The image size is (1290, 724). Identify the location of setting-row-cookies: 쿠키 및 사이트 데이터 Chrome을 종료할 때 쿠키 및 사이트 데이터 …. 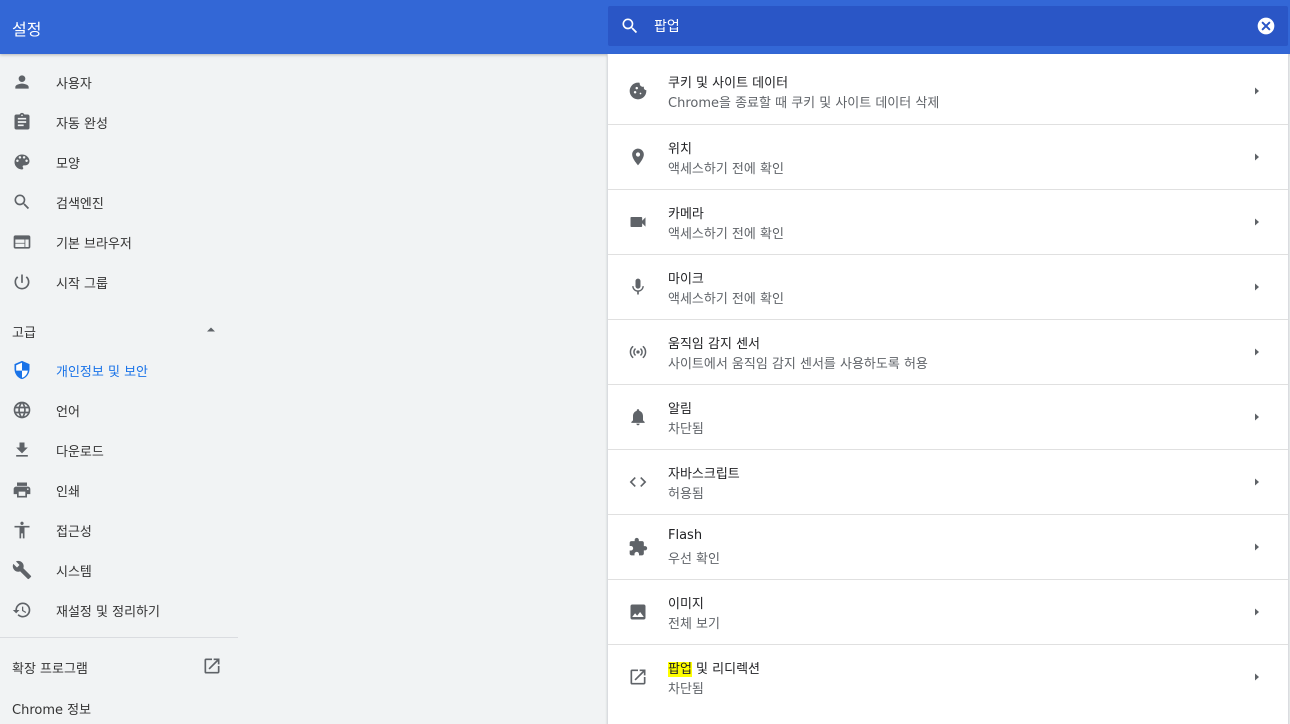
(948, 91).